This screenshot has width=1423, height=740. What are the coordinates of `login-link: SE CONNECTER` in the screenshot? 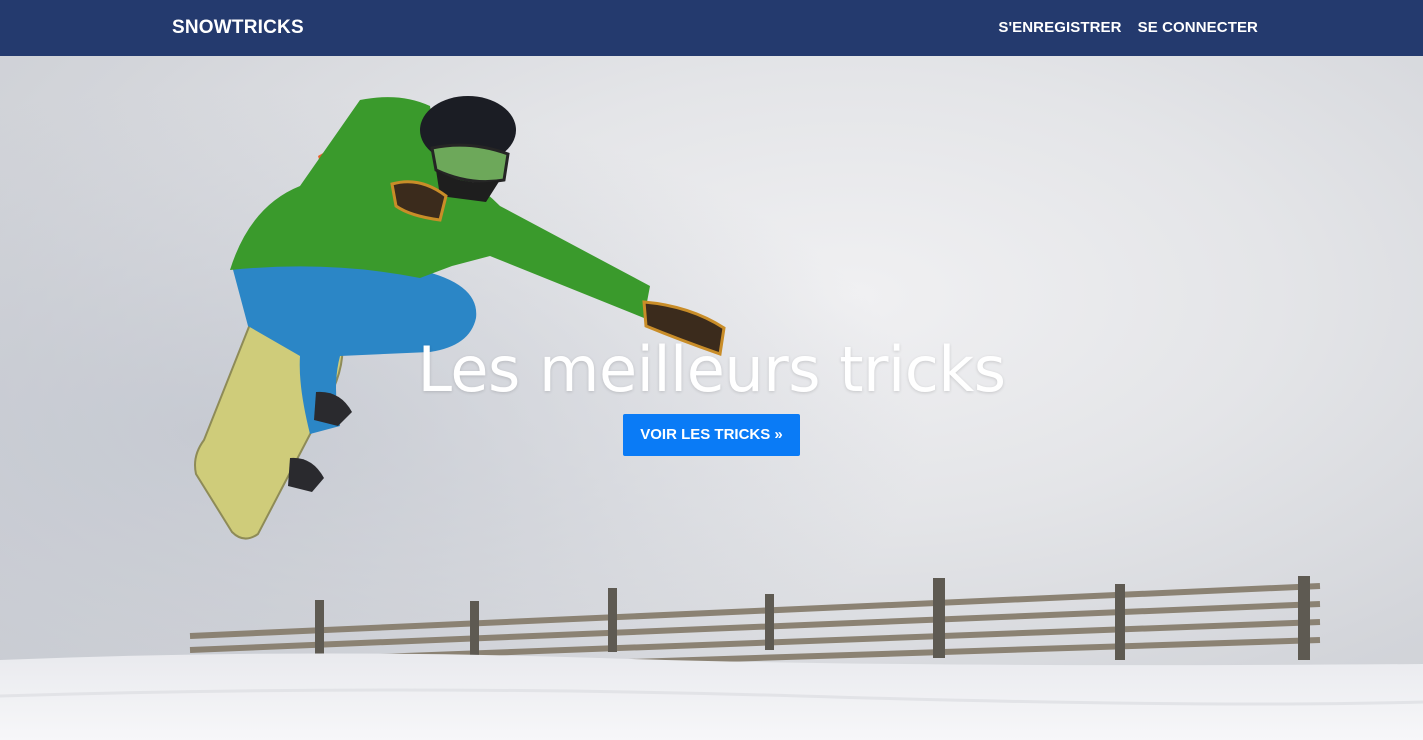 It's located at (1198, 27).